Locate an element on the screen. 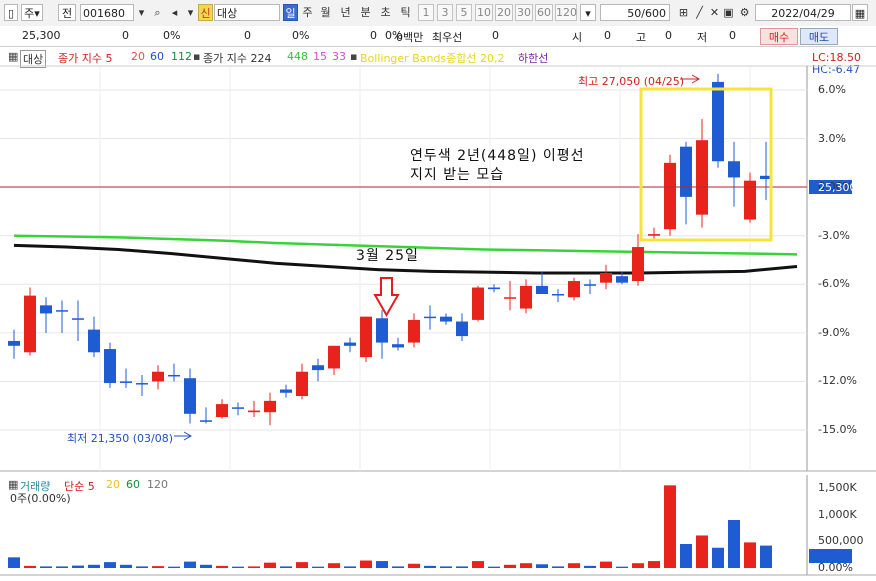  interval-20: 20 is located at coordinates (504, 12).